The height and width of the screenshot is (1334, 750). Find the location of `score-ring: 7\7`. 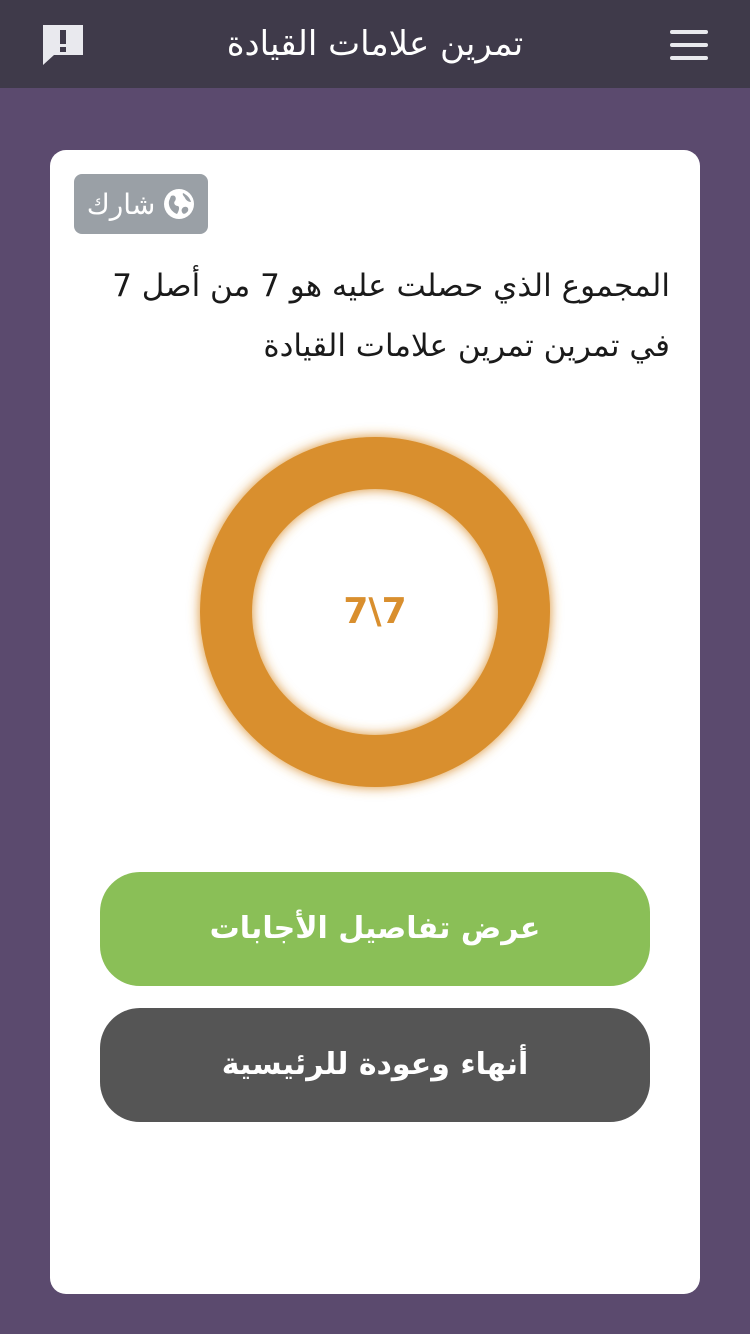

score-ring: 7\7 is located at coordinates (375, 612).